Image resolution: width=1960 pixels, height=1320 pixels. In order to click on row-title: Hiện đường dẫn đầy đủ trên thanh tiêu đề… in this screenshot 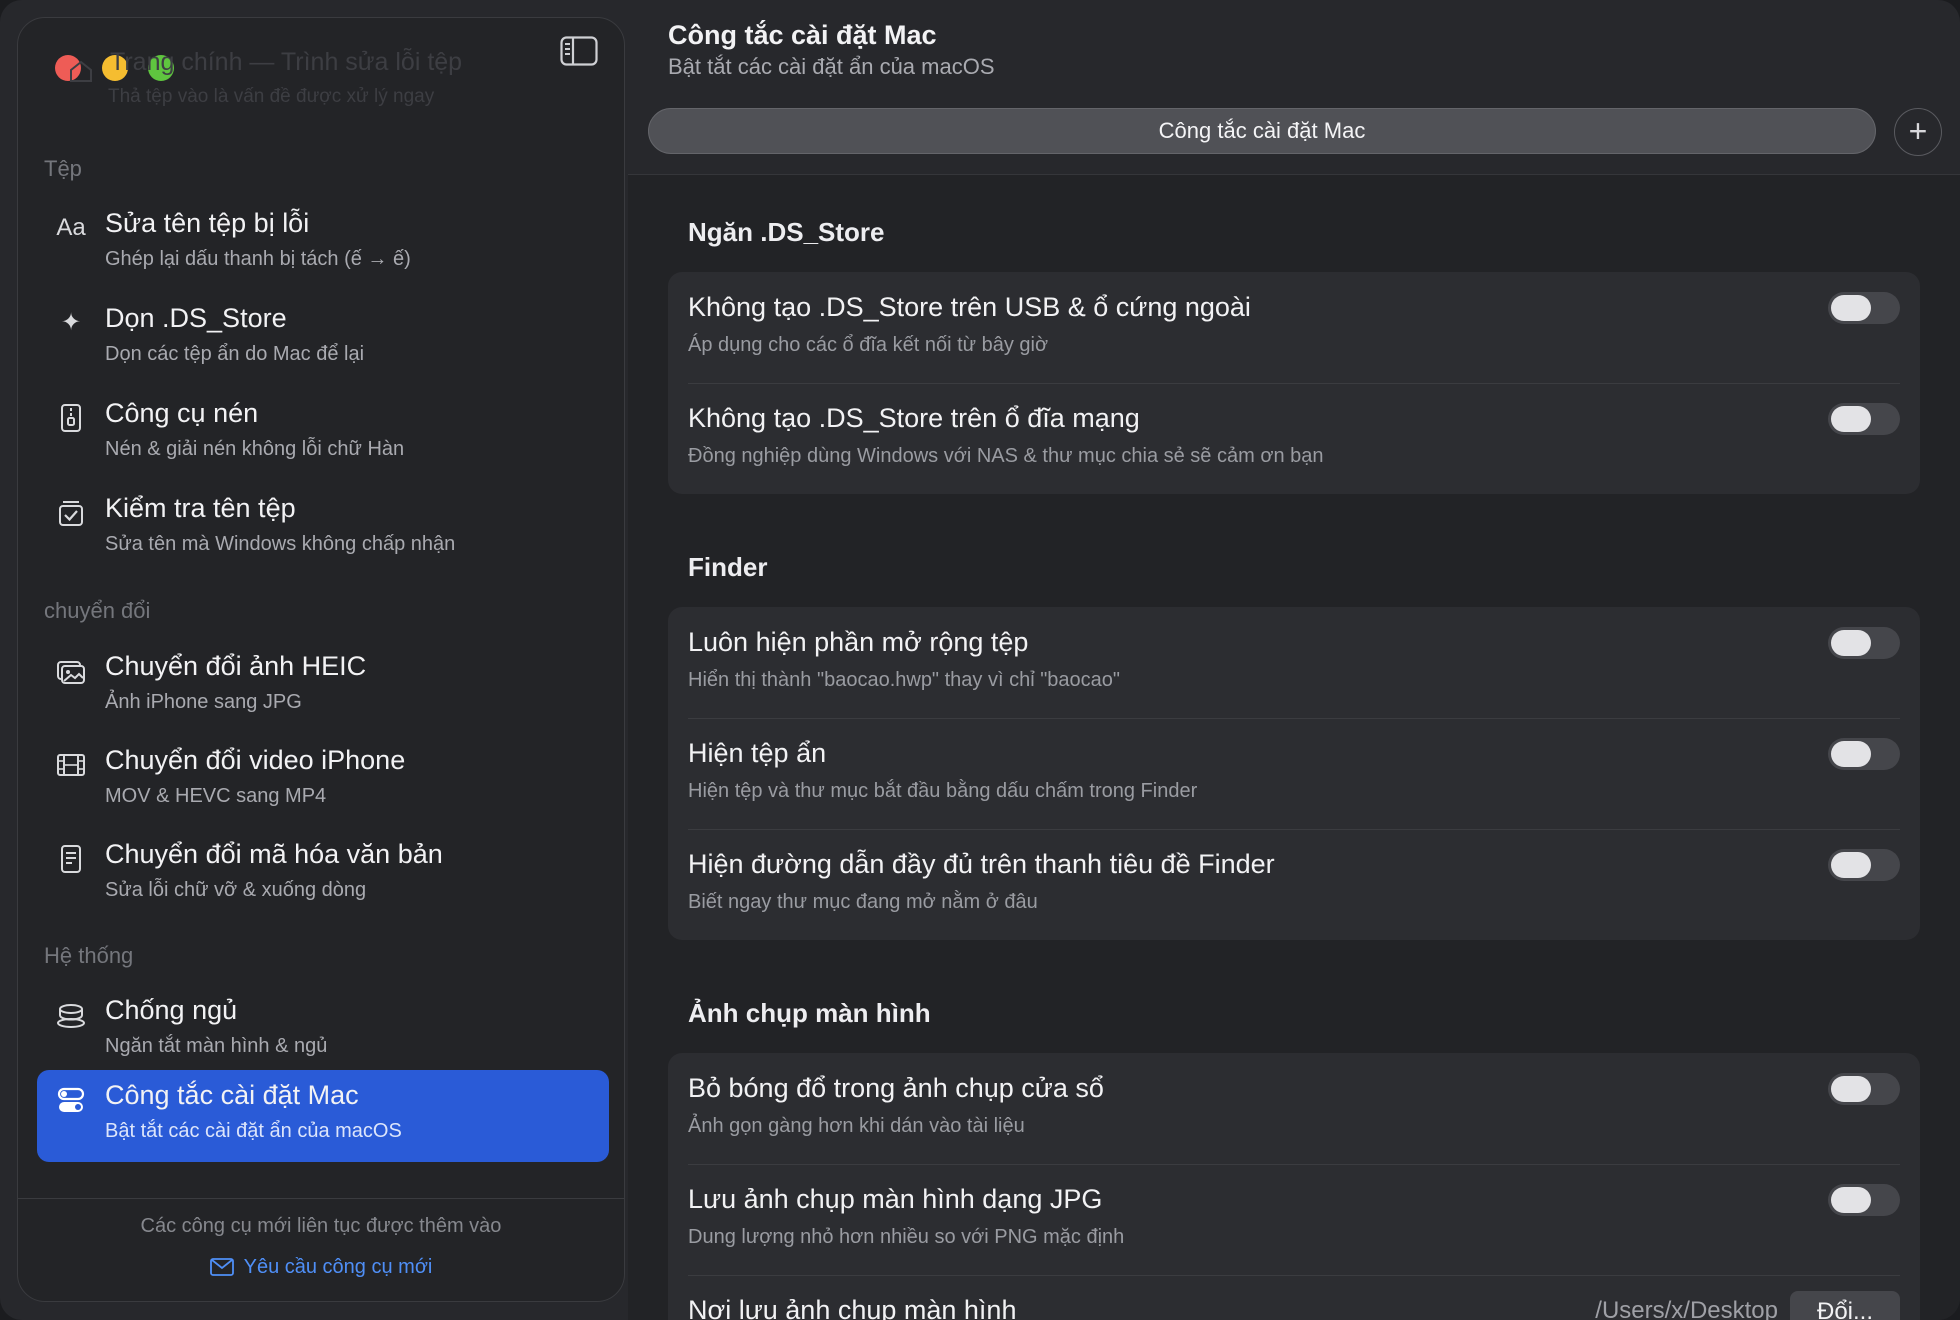, I will do `click(981, 864)`.